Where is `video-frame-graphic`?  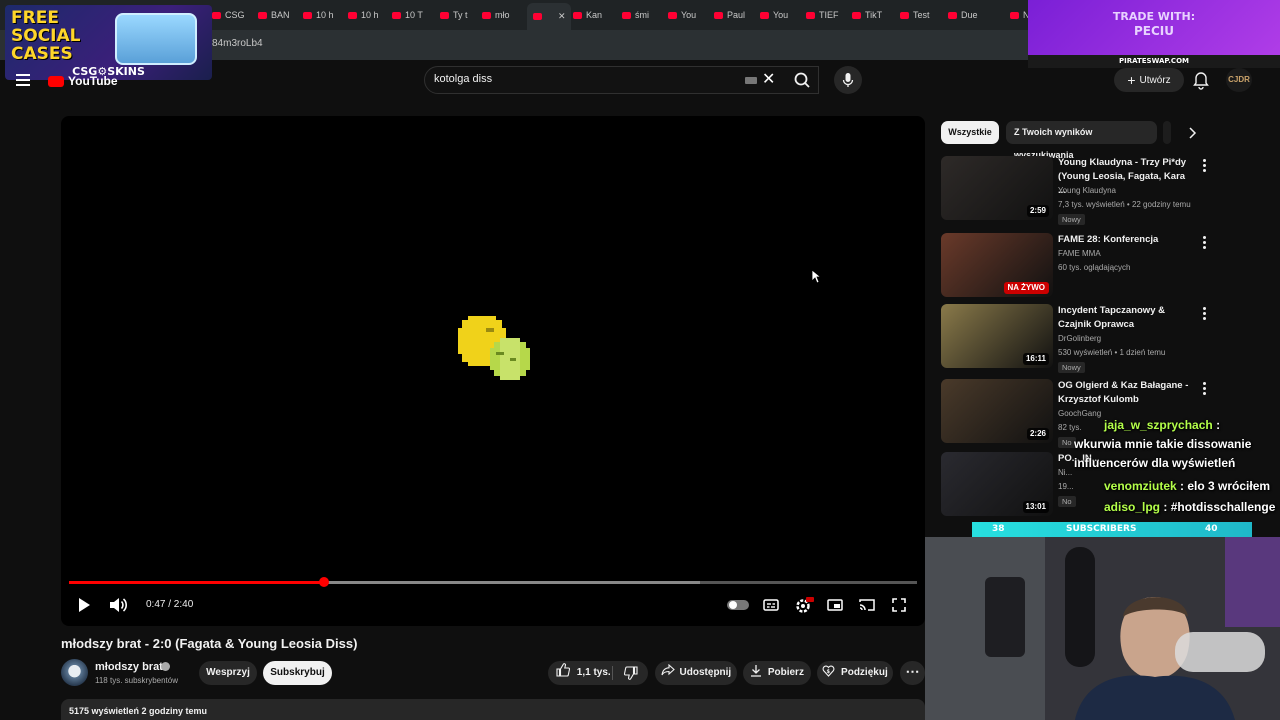 video-frame-graphic is located at coordinates (494, 348).